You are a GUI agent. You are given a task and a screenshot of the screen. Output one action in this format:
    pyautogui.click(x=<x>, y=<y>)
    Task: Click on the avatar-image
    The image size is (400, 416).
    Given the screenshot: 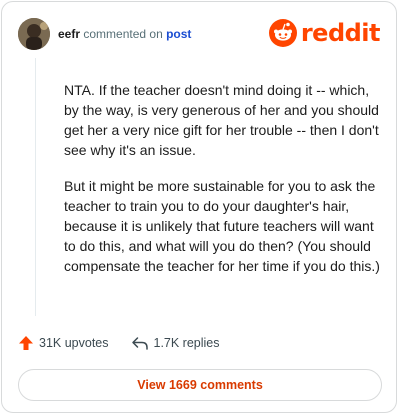 What is the action you would take?
    pyautogui.click(x=34, y=34)
    